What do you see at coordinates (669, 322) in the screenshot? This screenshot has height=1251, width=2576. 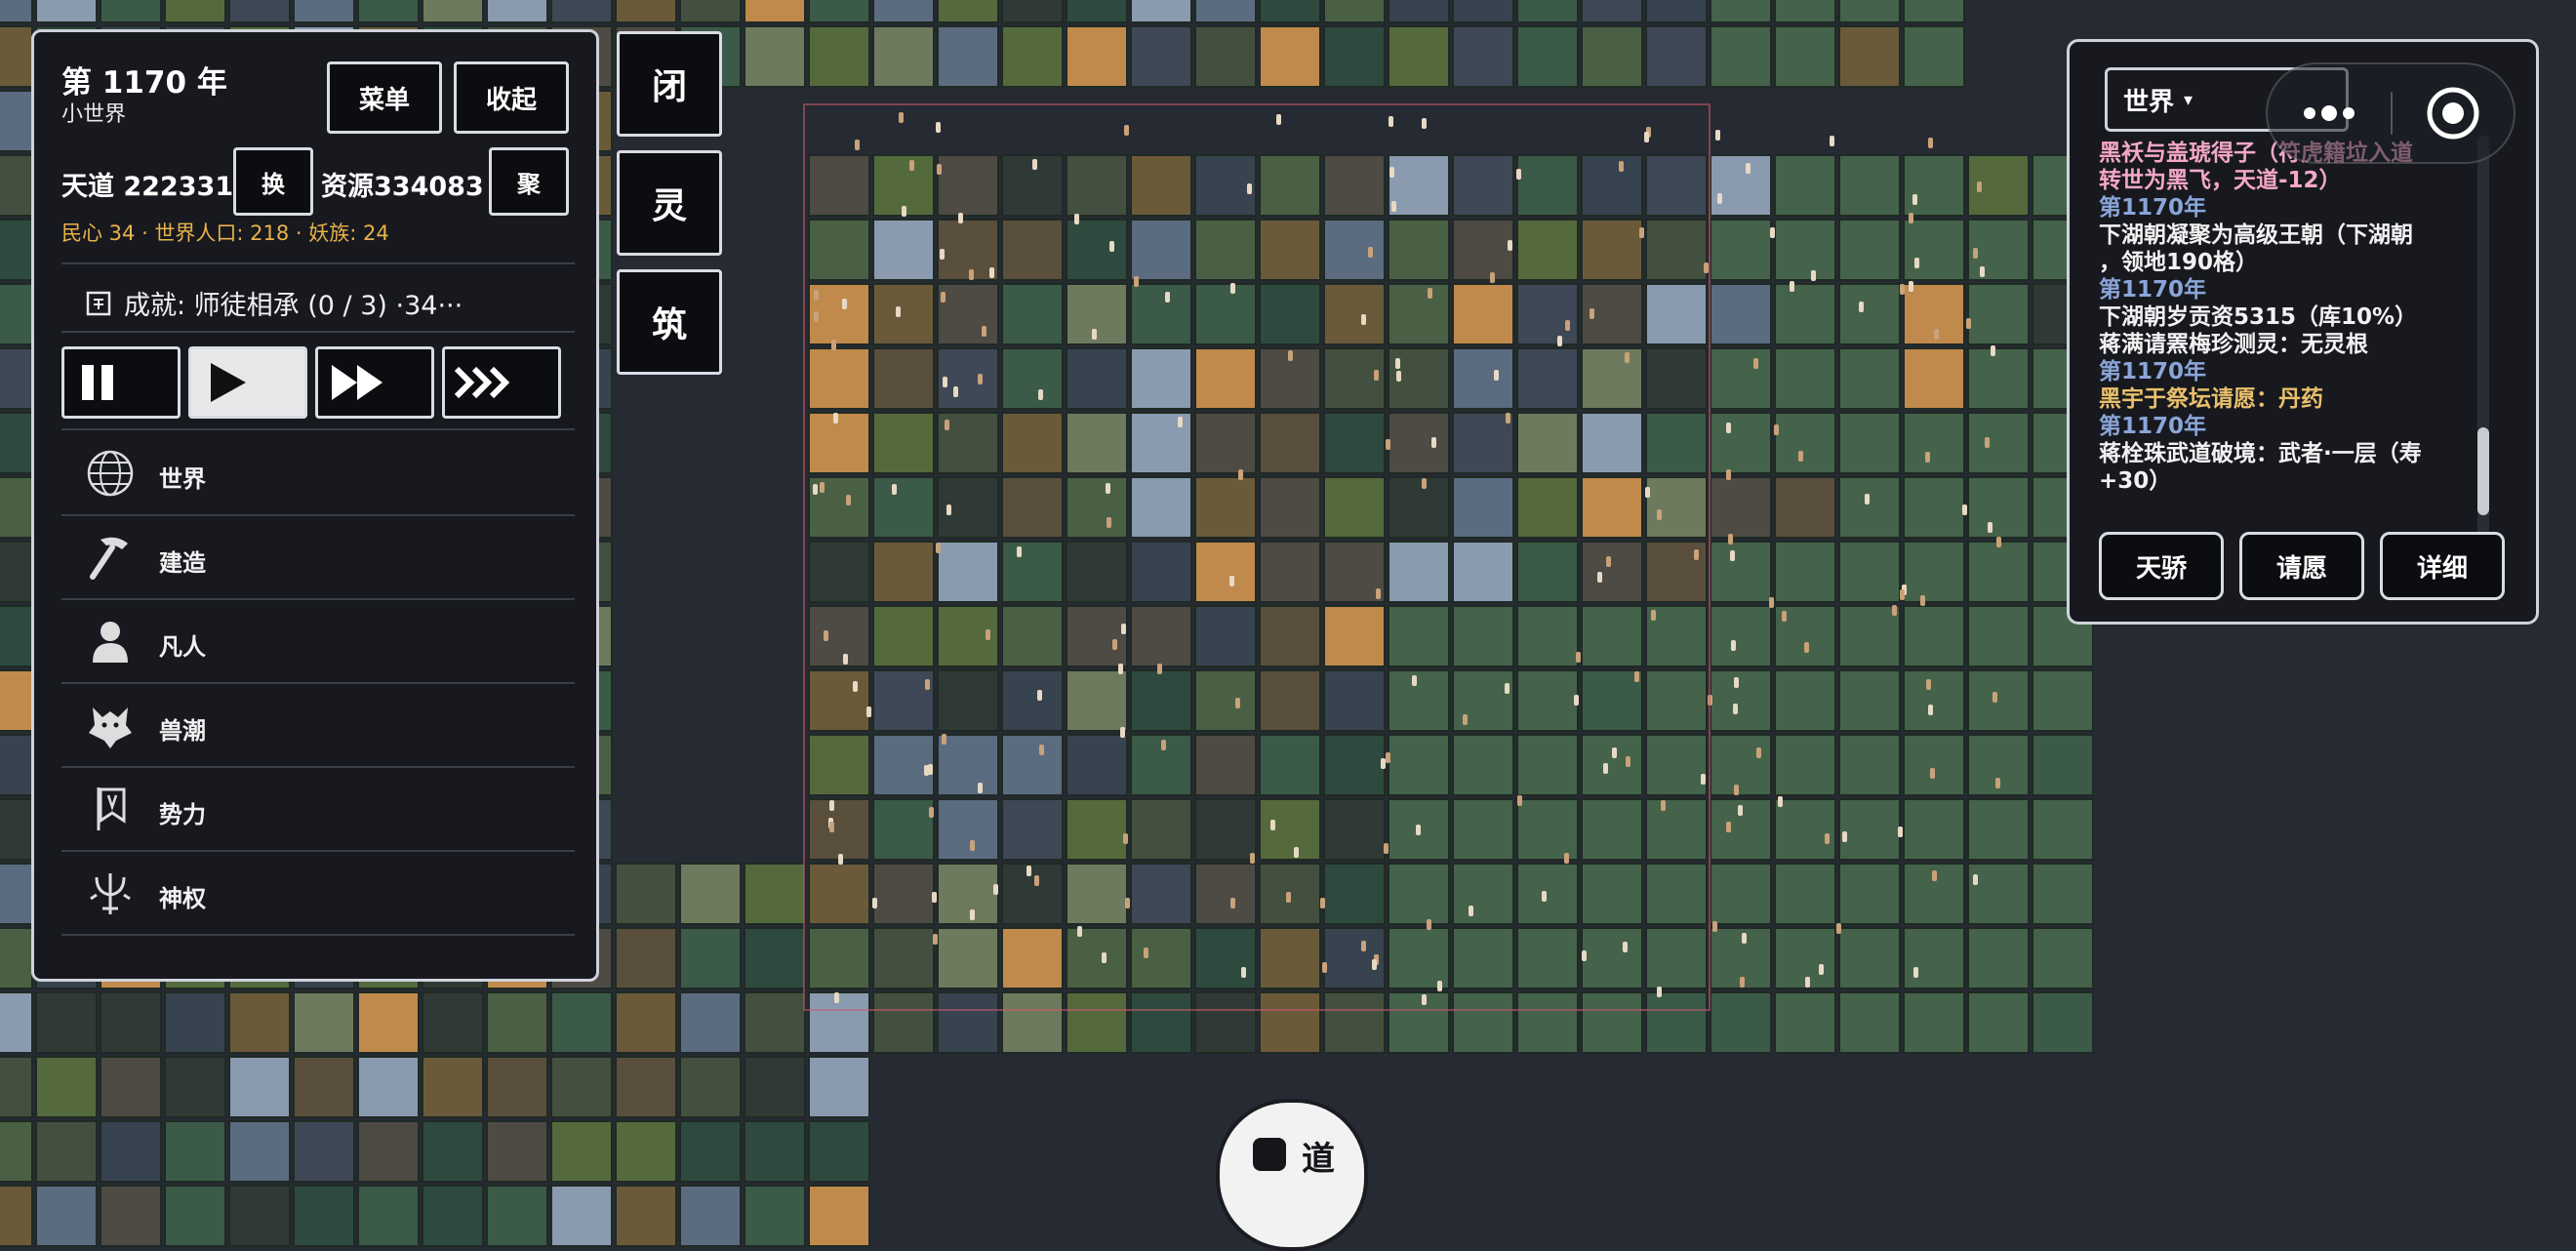 I see `side-tab-2: 筑` at bounding box center [669, 322].